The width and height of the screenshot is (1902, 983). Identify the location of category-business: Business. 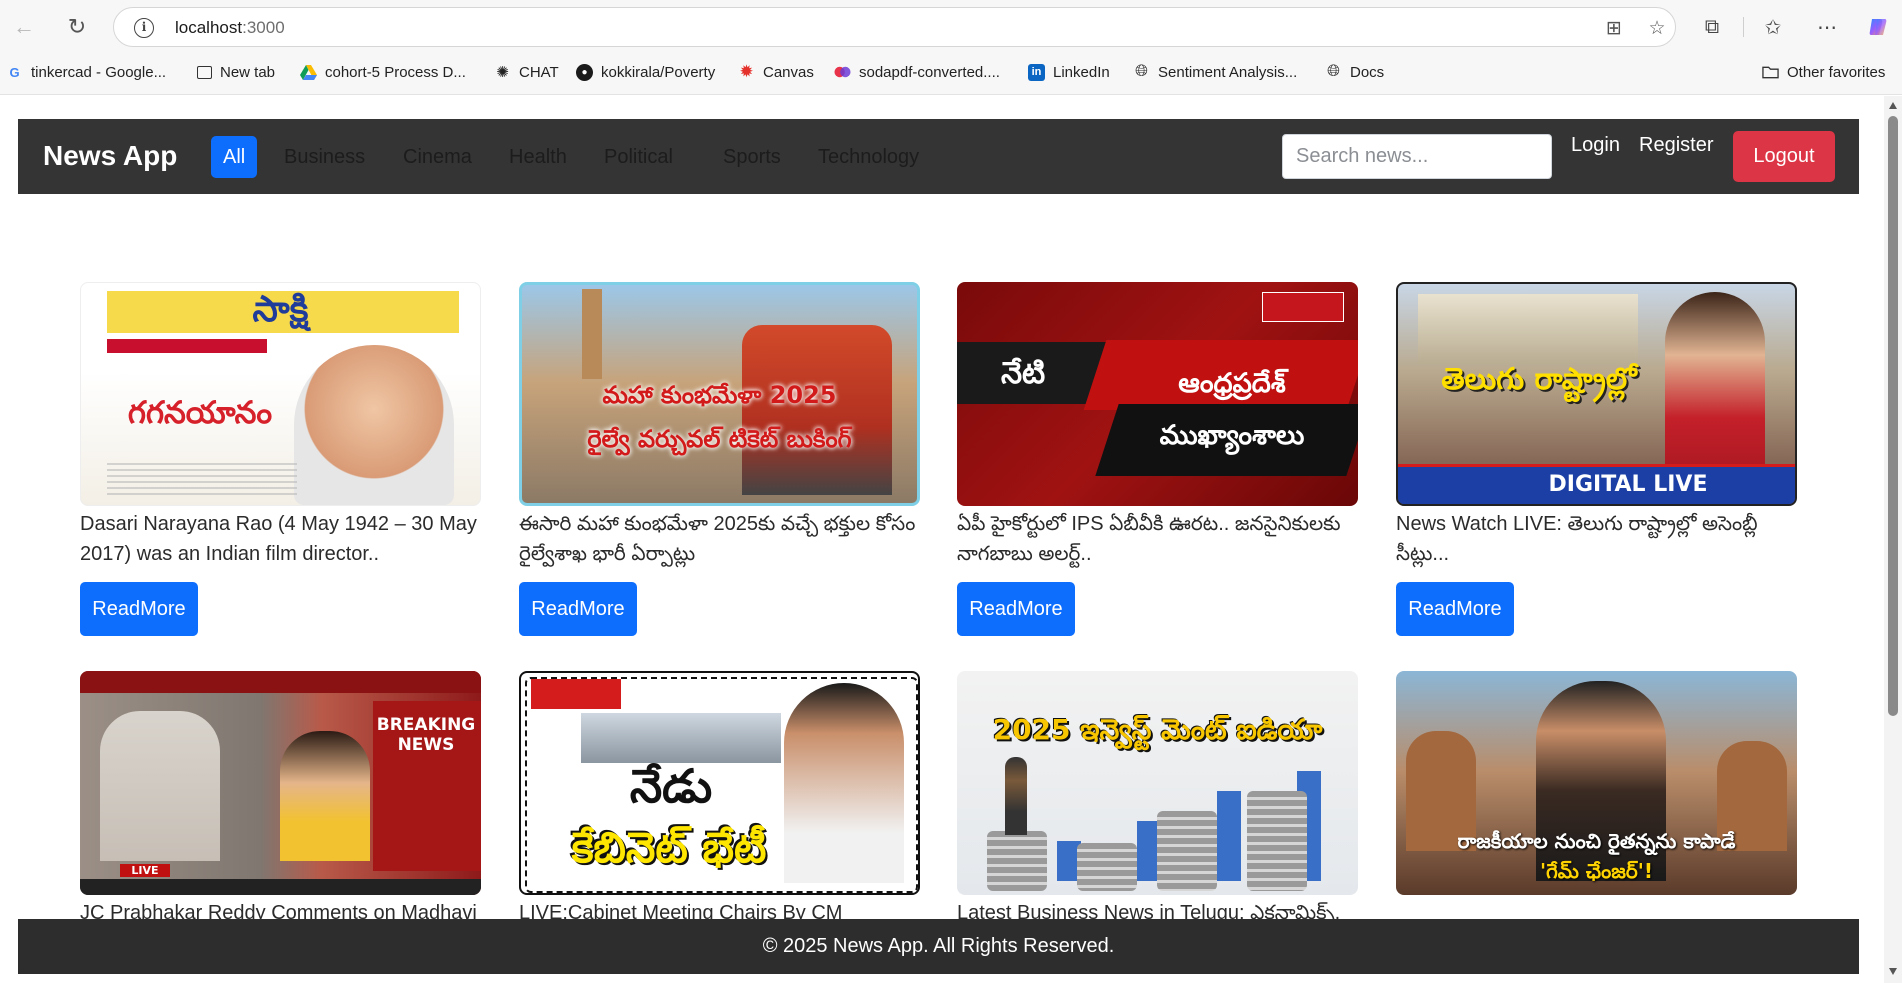
(324, 157).